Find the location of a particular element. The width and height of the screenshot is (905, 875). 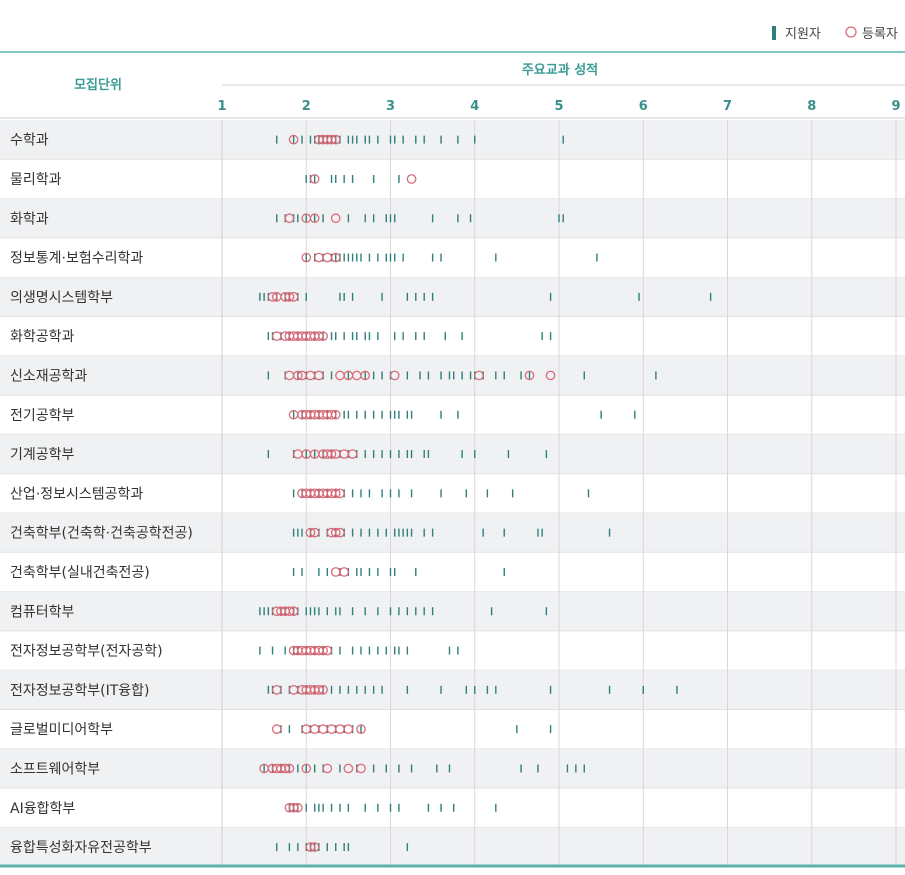

x-tick-label: 8 is located at coordinates (811, 106).